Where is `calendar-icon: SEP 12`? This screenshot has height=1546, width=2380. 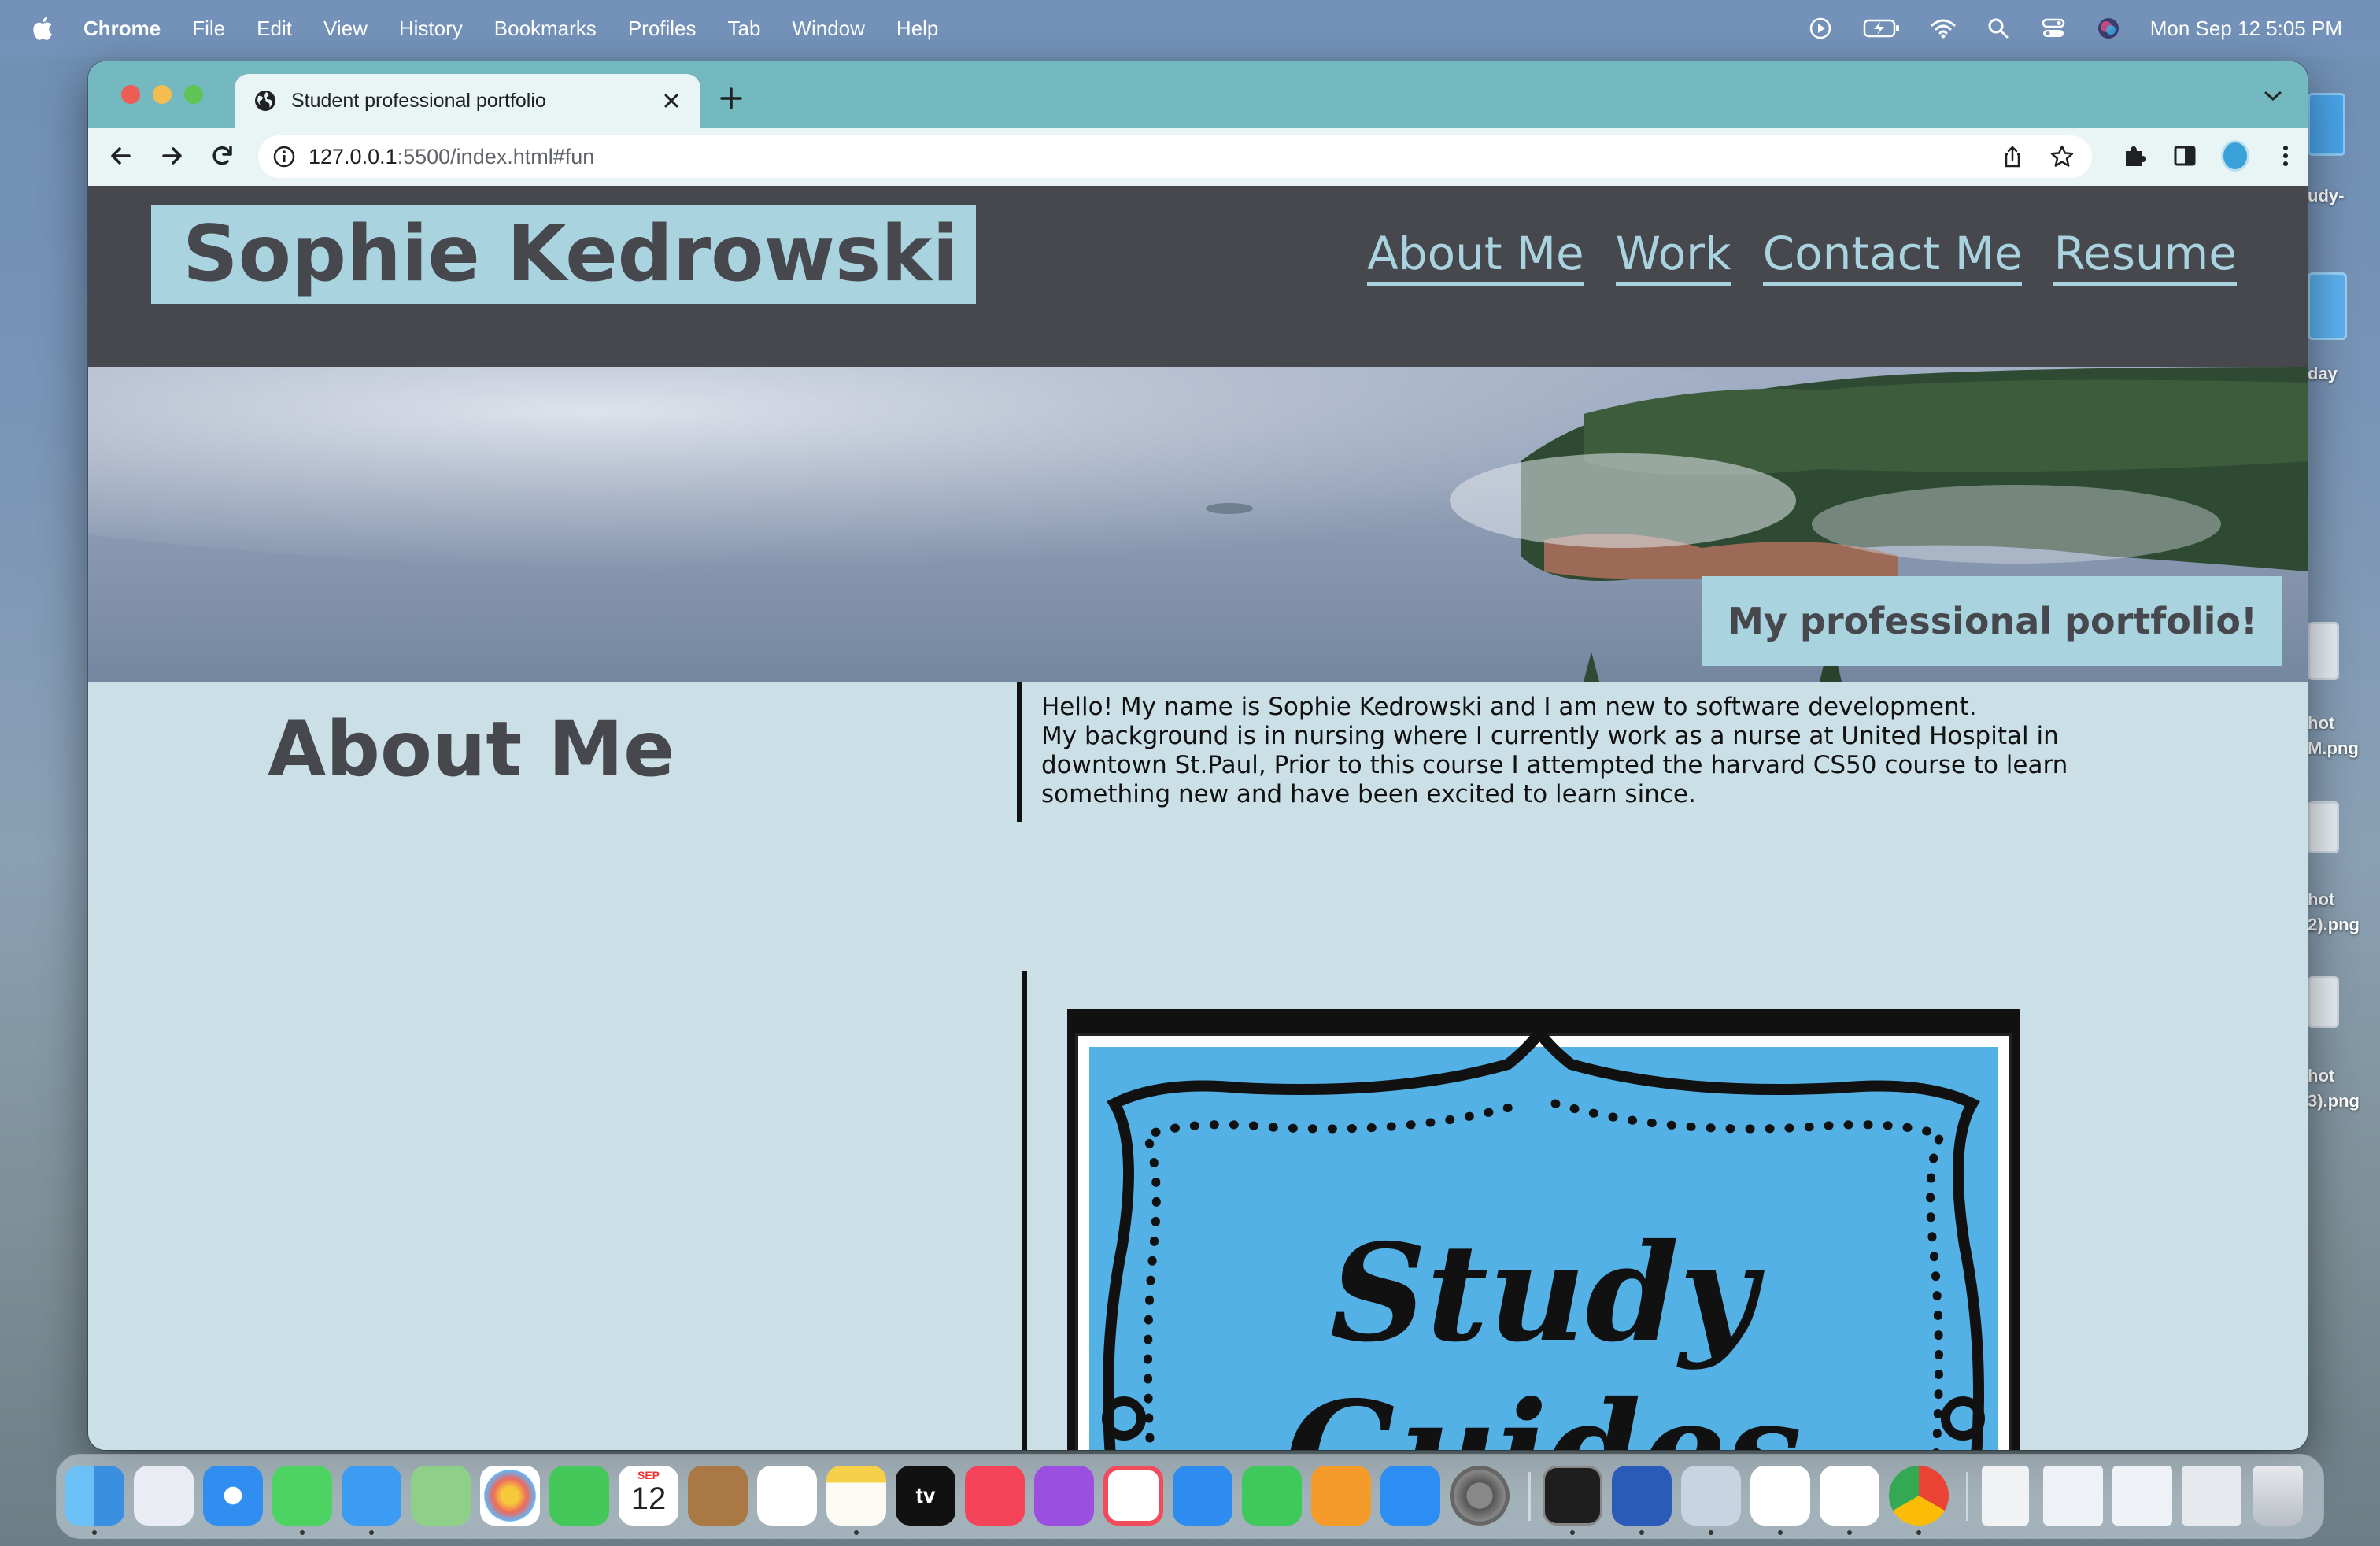 calendar-icon: SEP 12 is located at coordinates (648, 1496).